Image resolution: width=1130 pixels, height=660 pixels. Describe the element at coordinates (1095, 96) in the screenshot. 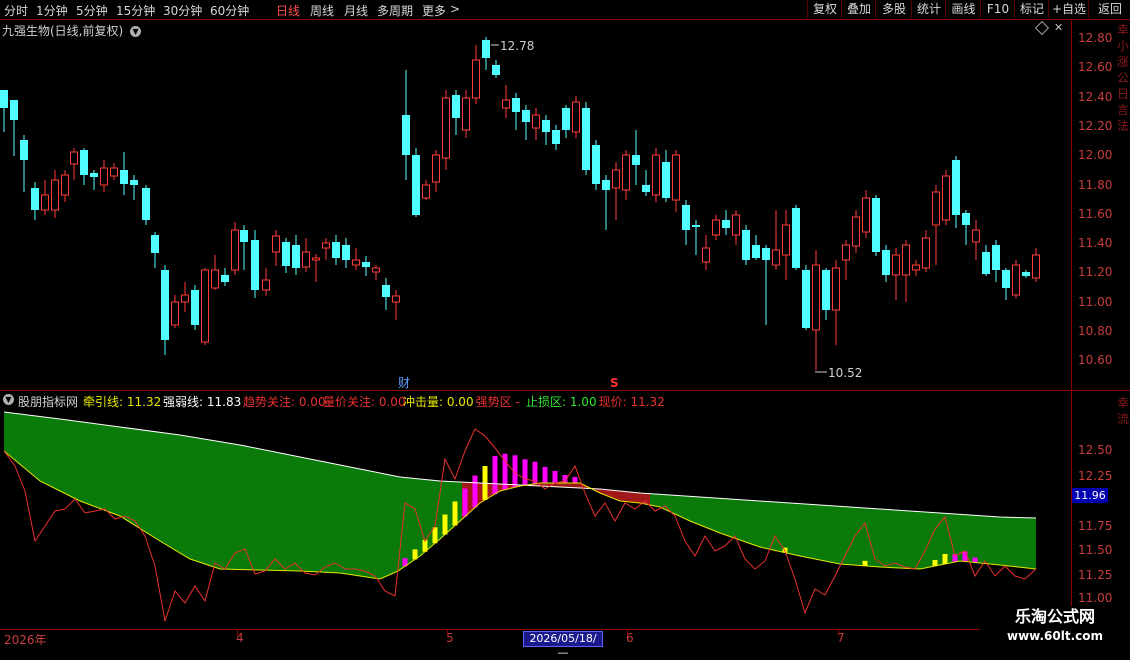

I see `main-y-tick: 12.40` at that location.